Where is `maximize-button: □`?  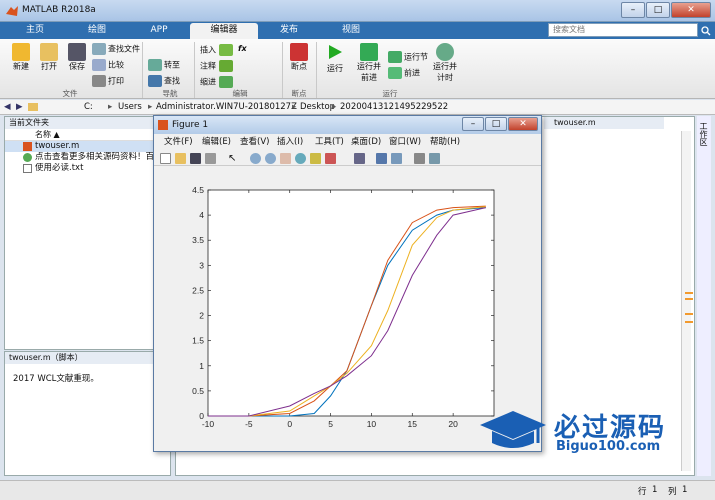
maximize-button: □ is located at coordinates (658, 10).